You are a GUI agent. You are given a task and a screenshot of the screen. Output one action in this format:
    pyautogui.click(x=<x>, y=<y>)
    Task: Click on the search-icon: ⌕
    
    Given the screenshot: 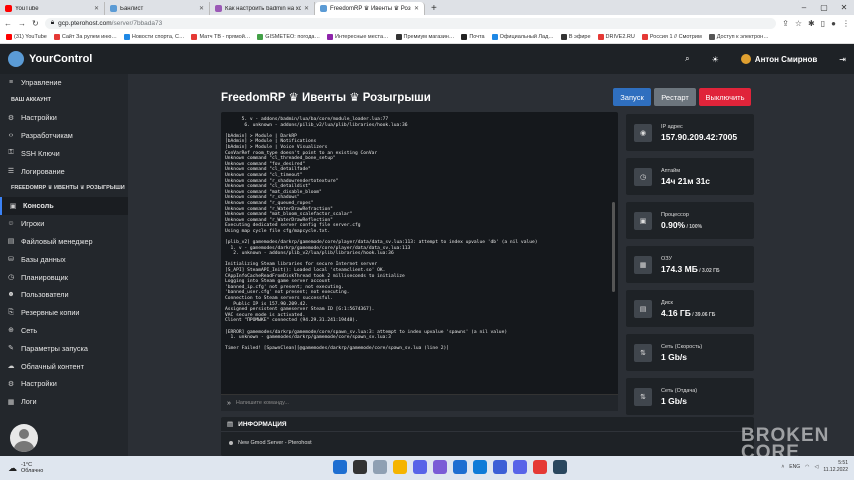 What is the action you would take?
    pyautogui.click(x=687, y=59)
    